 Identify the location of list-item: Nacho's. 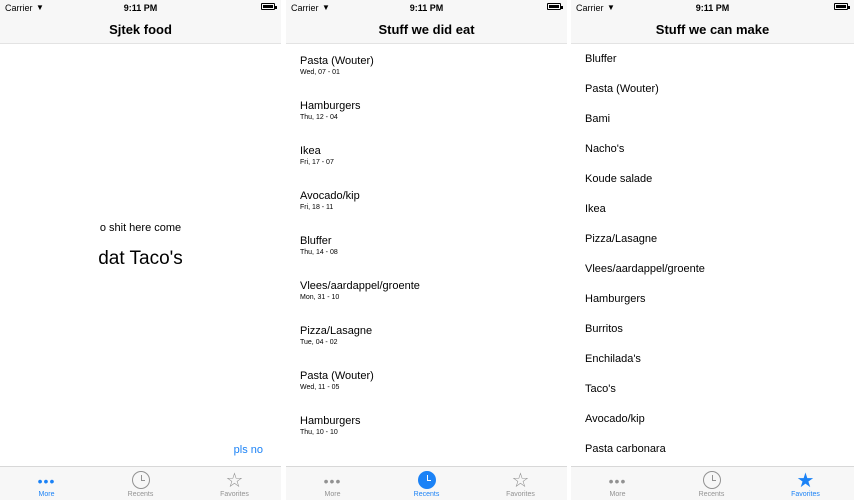
(712, 149).